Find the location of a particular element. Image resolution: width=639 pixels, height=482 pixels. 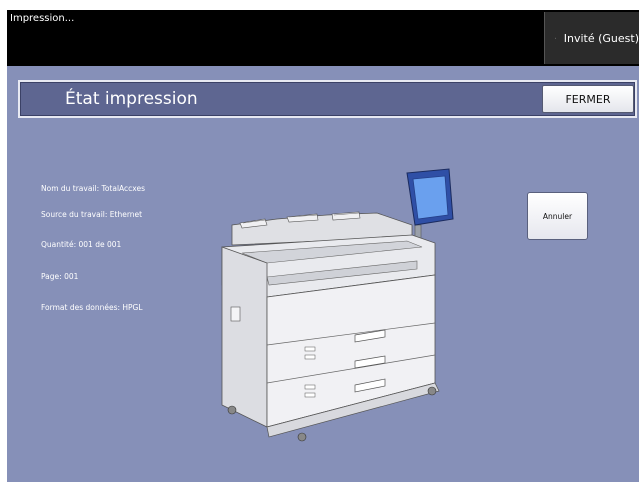

job-data-format: Format des données: HPGL is located at coordinates (92, 307).